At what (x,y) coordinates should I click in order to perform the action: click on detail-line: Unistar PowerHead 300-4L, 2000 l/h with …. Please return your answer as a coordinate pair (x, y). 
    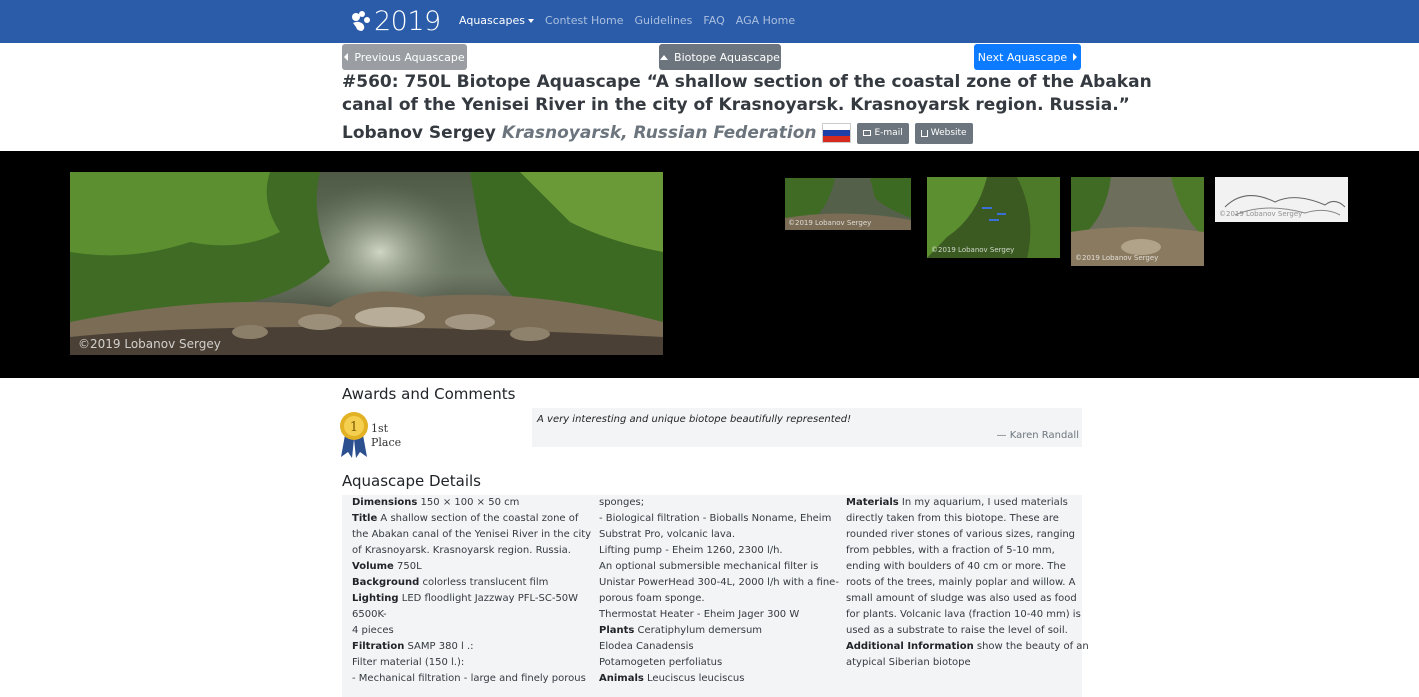
    Looking at the image, I should click on (719, 583).